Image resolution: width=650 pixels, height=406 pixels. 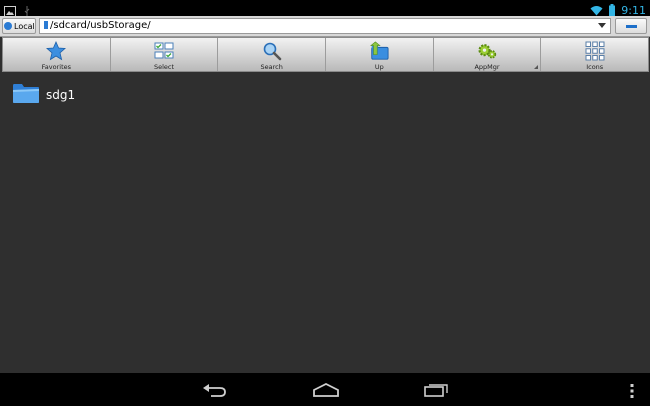 I want to click on chevron-down-icon, so click(x=602, y=25).